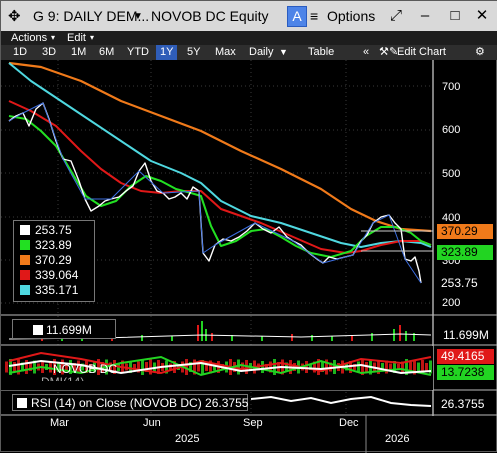 The width and height of the screenshot is (497, 453). I want to click on dmi-tag-green: 13.7238, so click(465, 372).